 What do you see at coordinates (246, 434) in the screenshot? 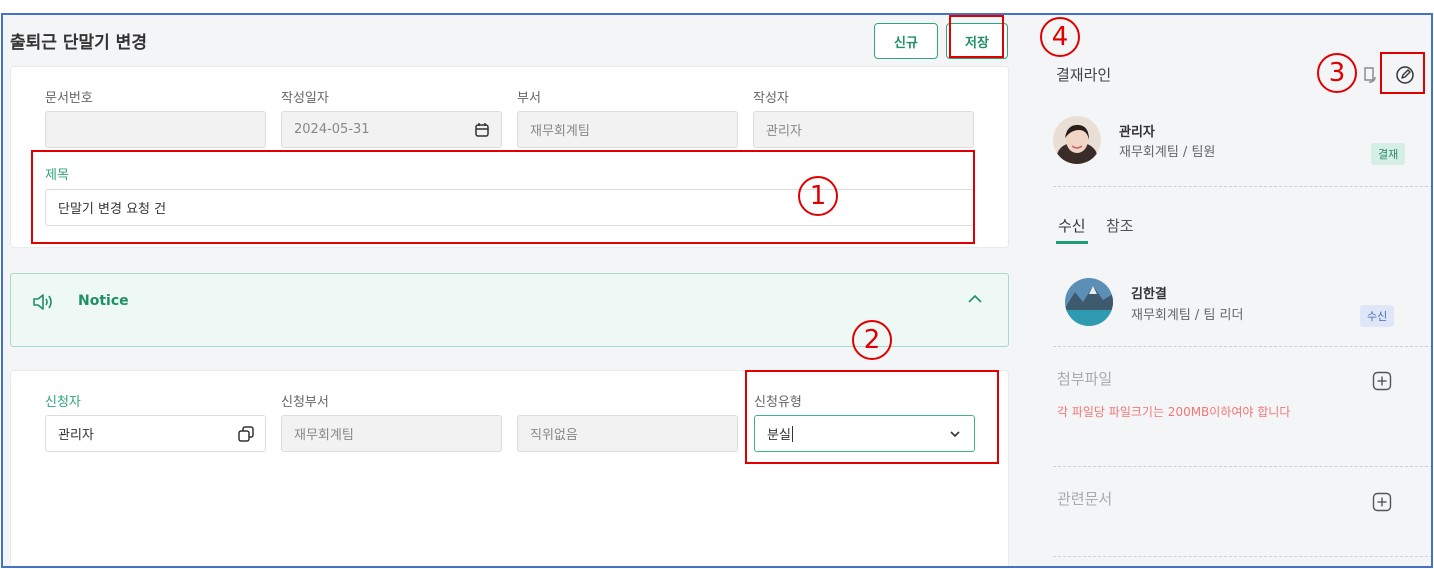
I see `copy-icon` at bounding box center [246, 434].